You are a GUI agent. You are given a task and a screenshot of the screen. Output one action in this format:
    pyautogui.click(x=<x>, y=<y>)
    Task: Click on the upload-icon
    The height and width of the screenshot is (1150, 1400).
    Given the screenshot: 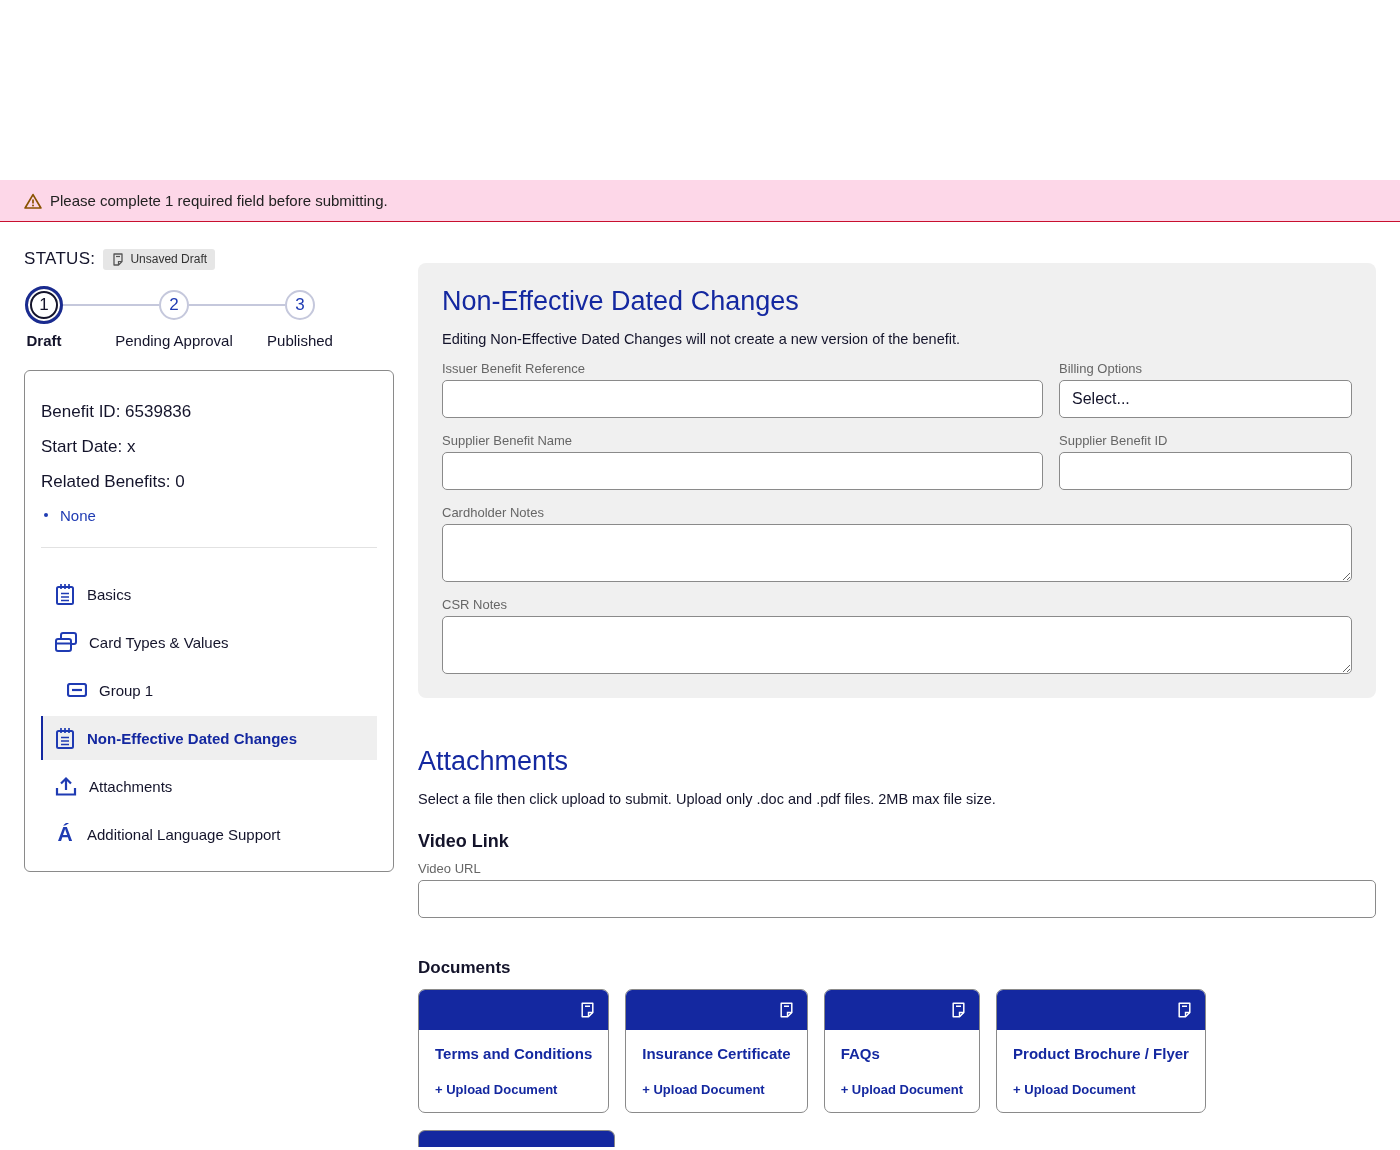 What is the action you would take?
    pyautogui.click(x=66, y=786)
    